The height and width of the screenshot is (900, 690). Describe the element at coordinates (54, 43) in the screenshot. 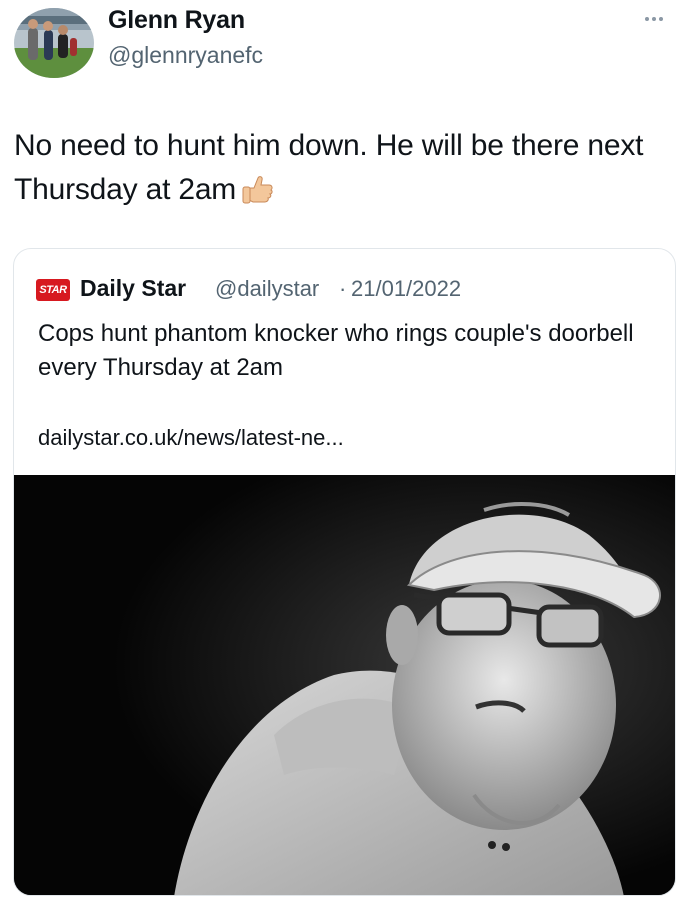

I see `avatar` at that location.